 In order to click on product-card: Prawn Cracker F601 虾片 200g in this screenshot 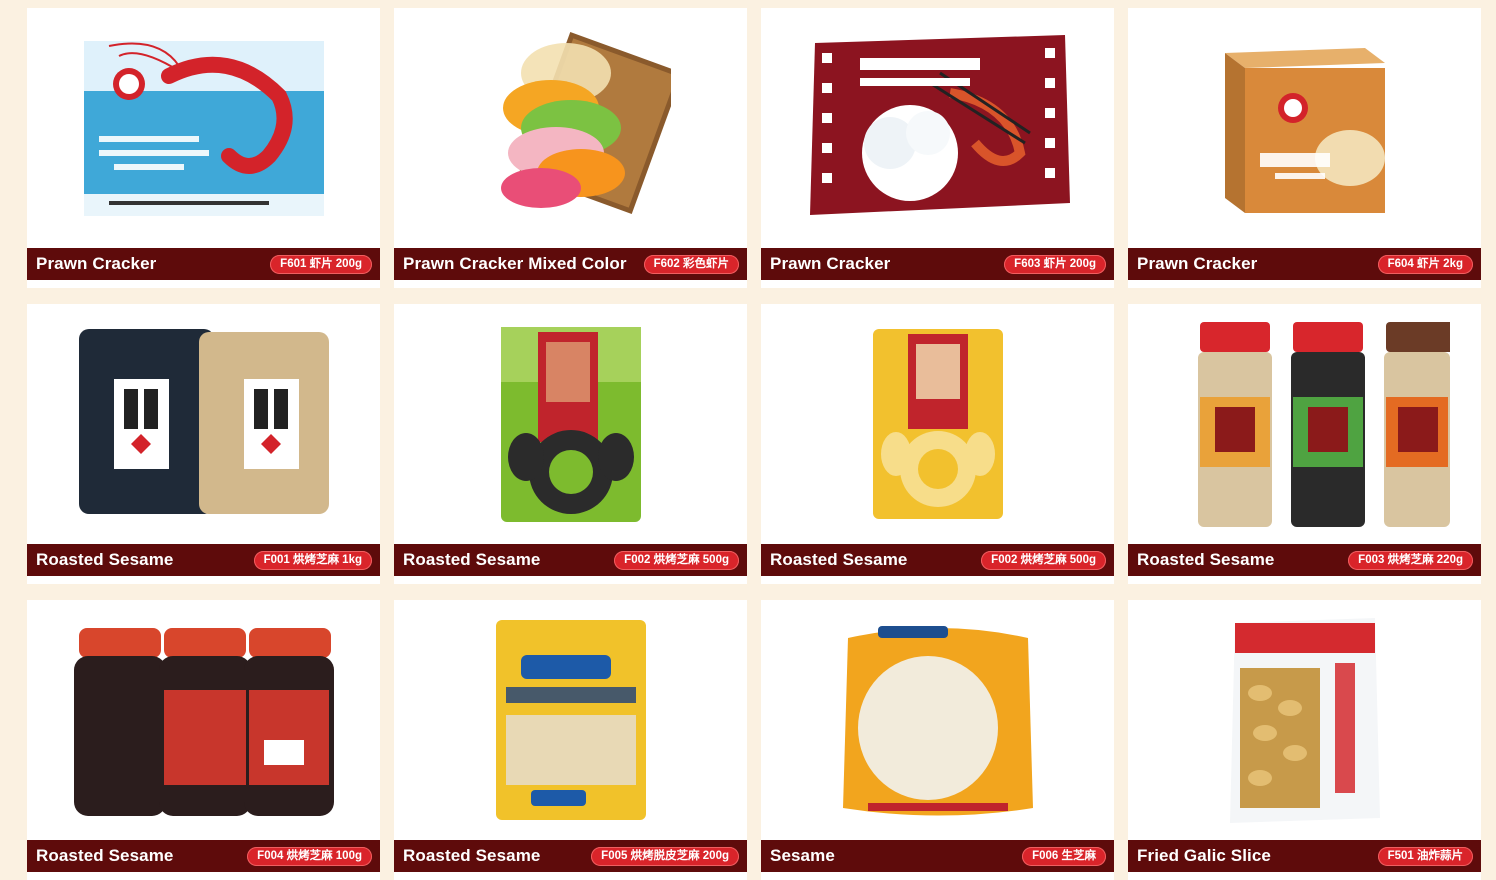, I will do `click(203, 148)`.